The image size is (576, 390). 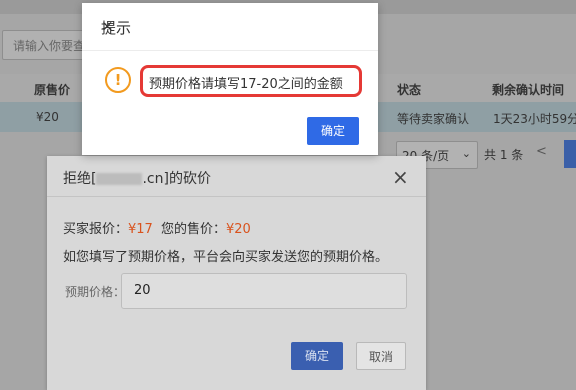 What do you see at coordinates (193, 229) in the screenshot?
I see `your-price-label: 您的售价：` at bounding box center [193, 229].